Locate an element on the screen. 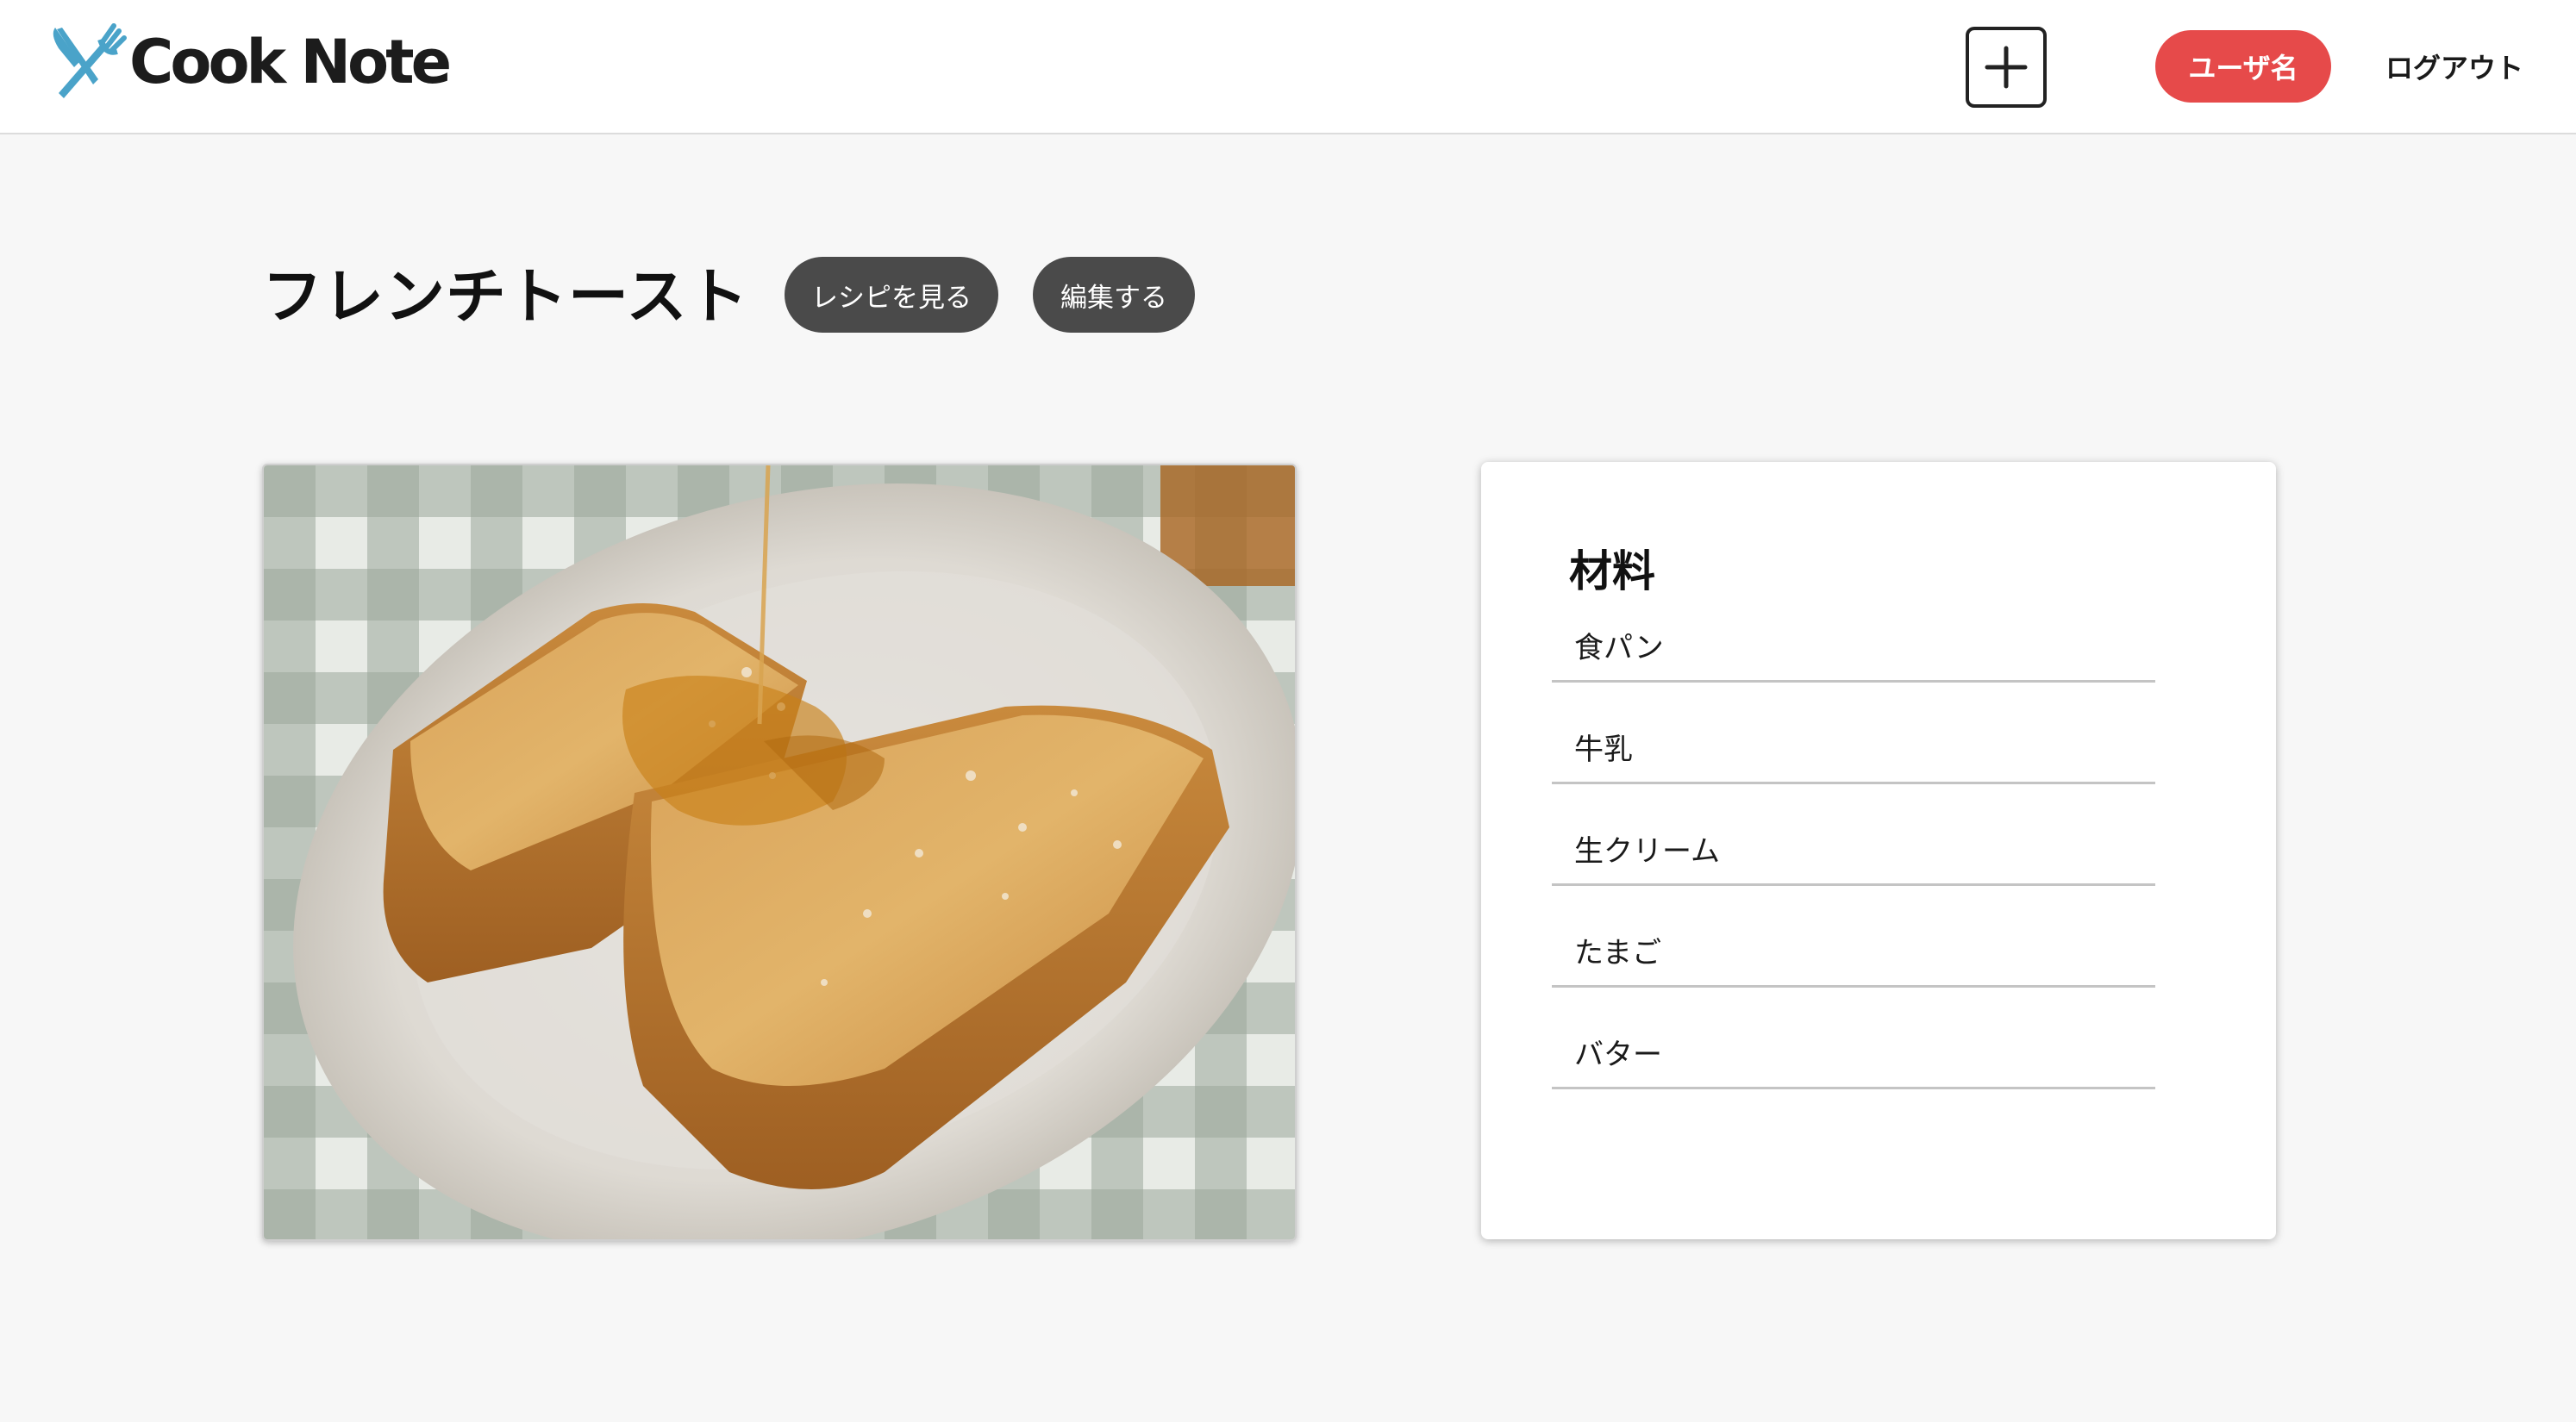 The image size is (2576, 1422). page-title: フレンチトースト is located at coordinates (505, 296).